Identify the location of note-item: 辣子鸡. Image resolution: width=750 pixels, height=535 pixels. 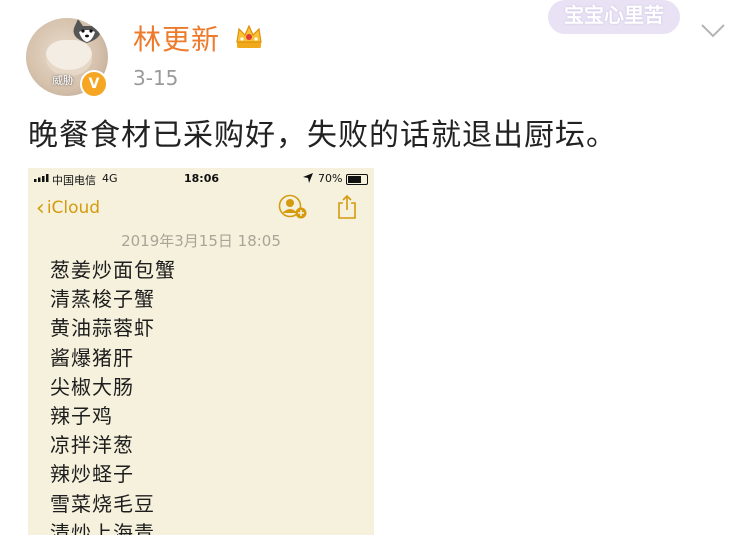
(81, 416).